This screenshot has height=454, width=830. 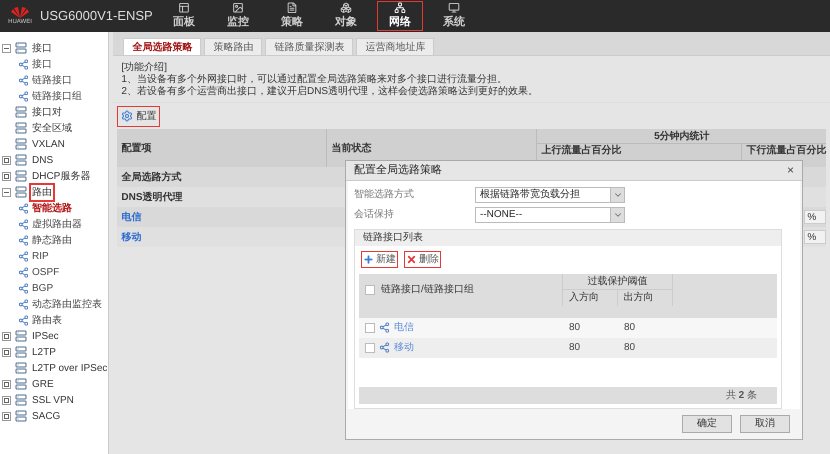 I want to click on sidebar-item: 智能选路, so click(x=52, y=208).